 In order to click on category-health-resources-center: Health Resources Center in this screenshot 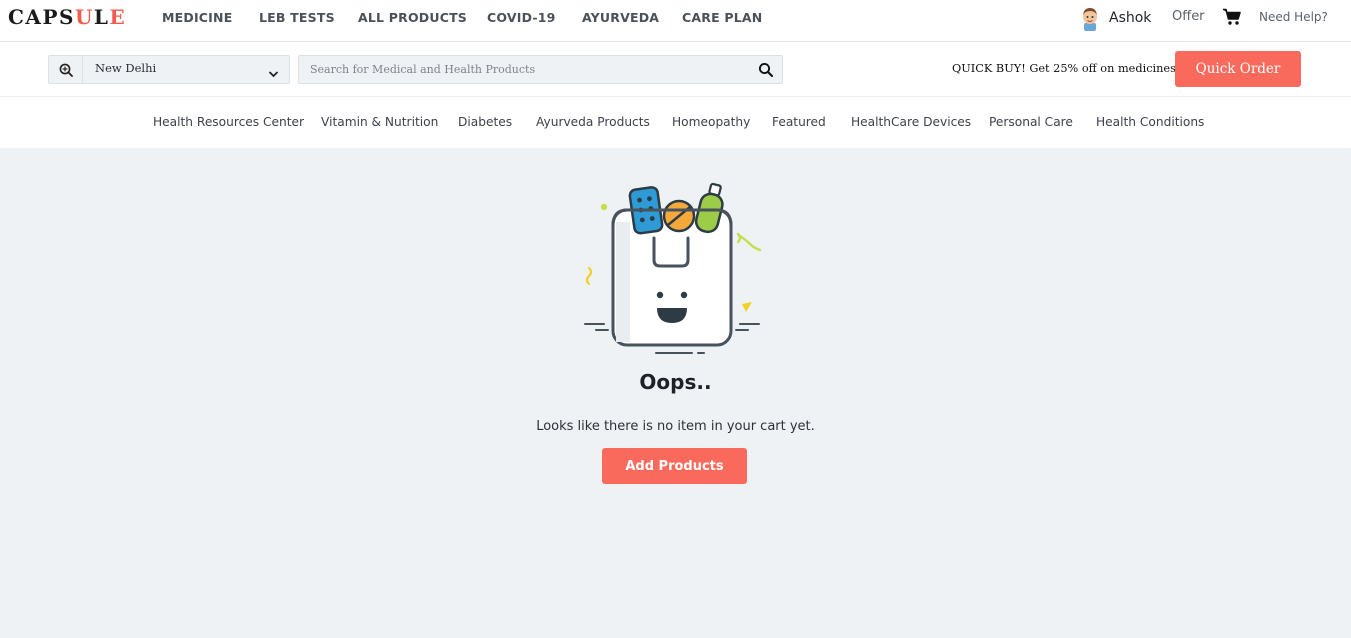, I will do `click(228, 122)`.